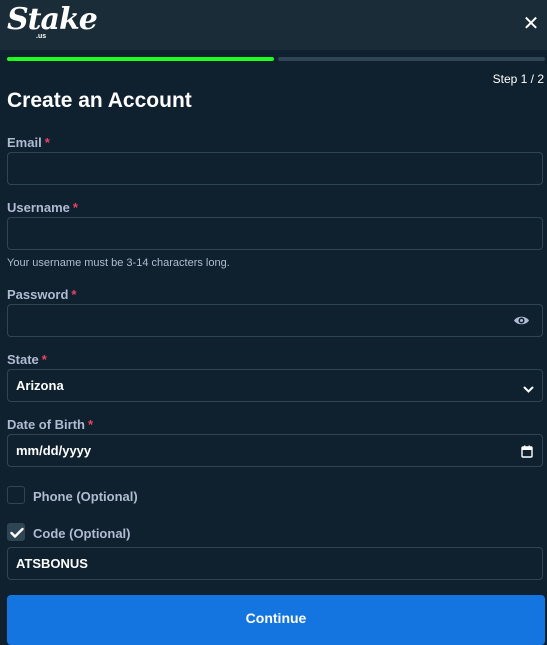 The image size is (547, 645). Describe the element at coordinates (273, 25) in the screenshot. I see `header: Stake .us ✕` at that location.